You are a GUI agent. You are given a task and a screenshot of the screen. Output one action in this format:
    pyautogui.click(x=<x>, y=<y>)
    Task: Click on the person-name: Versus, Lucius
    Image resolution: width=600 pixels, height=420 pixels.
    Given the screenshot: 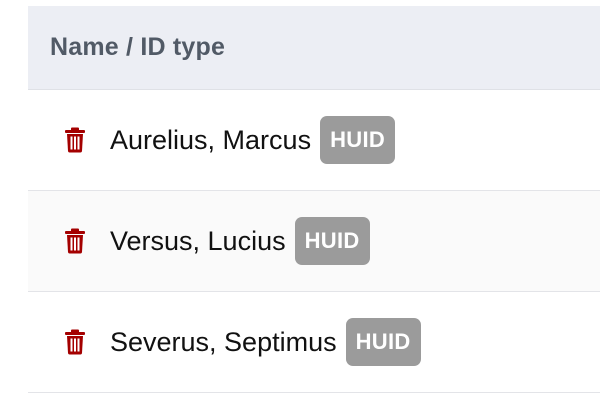 What is the action you would take?
    pyautogui.click(x=198, y=240)
    